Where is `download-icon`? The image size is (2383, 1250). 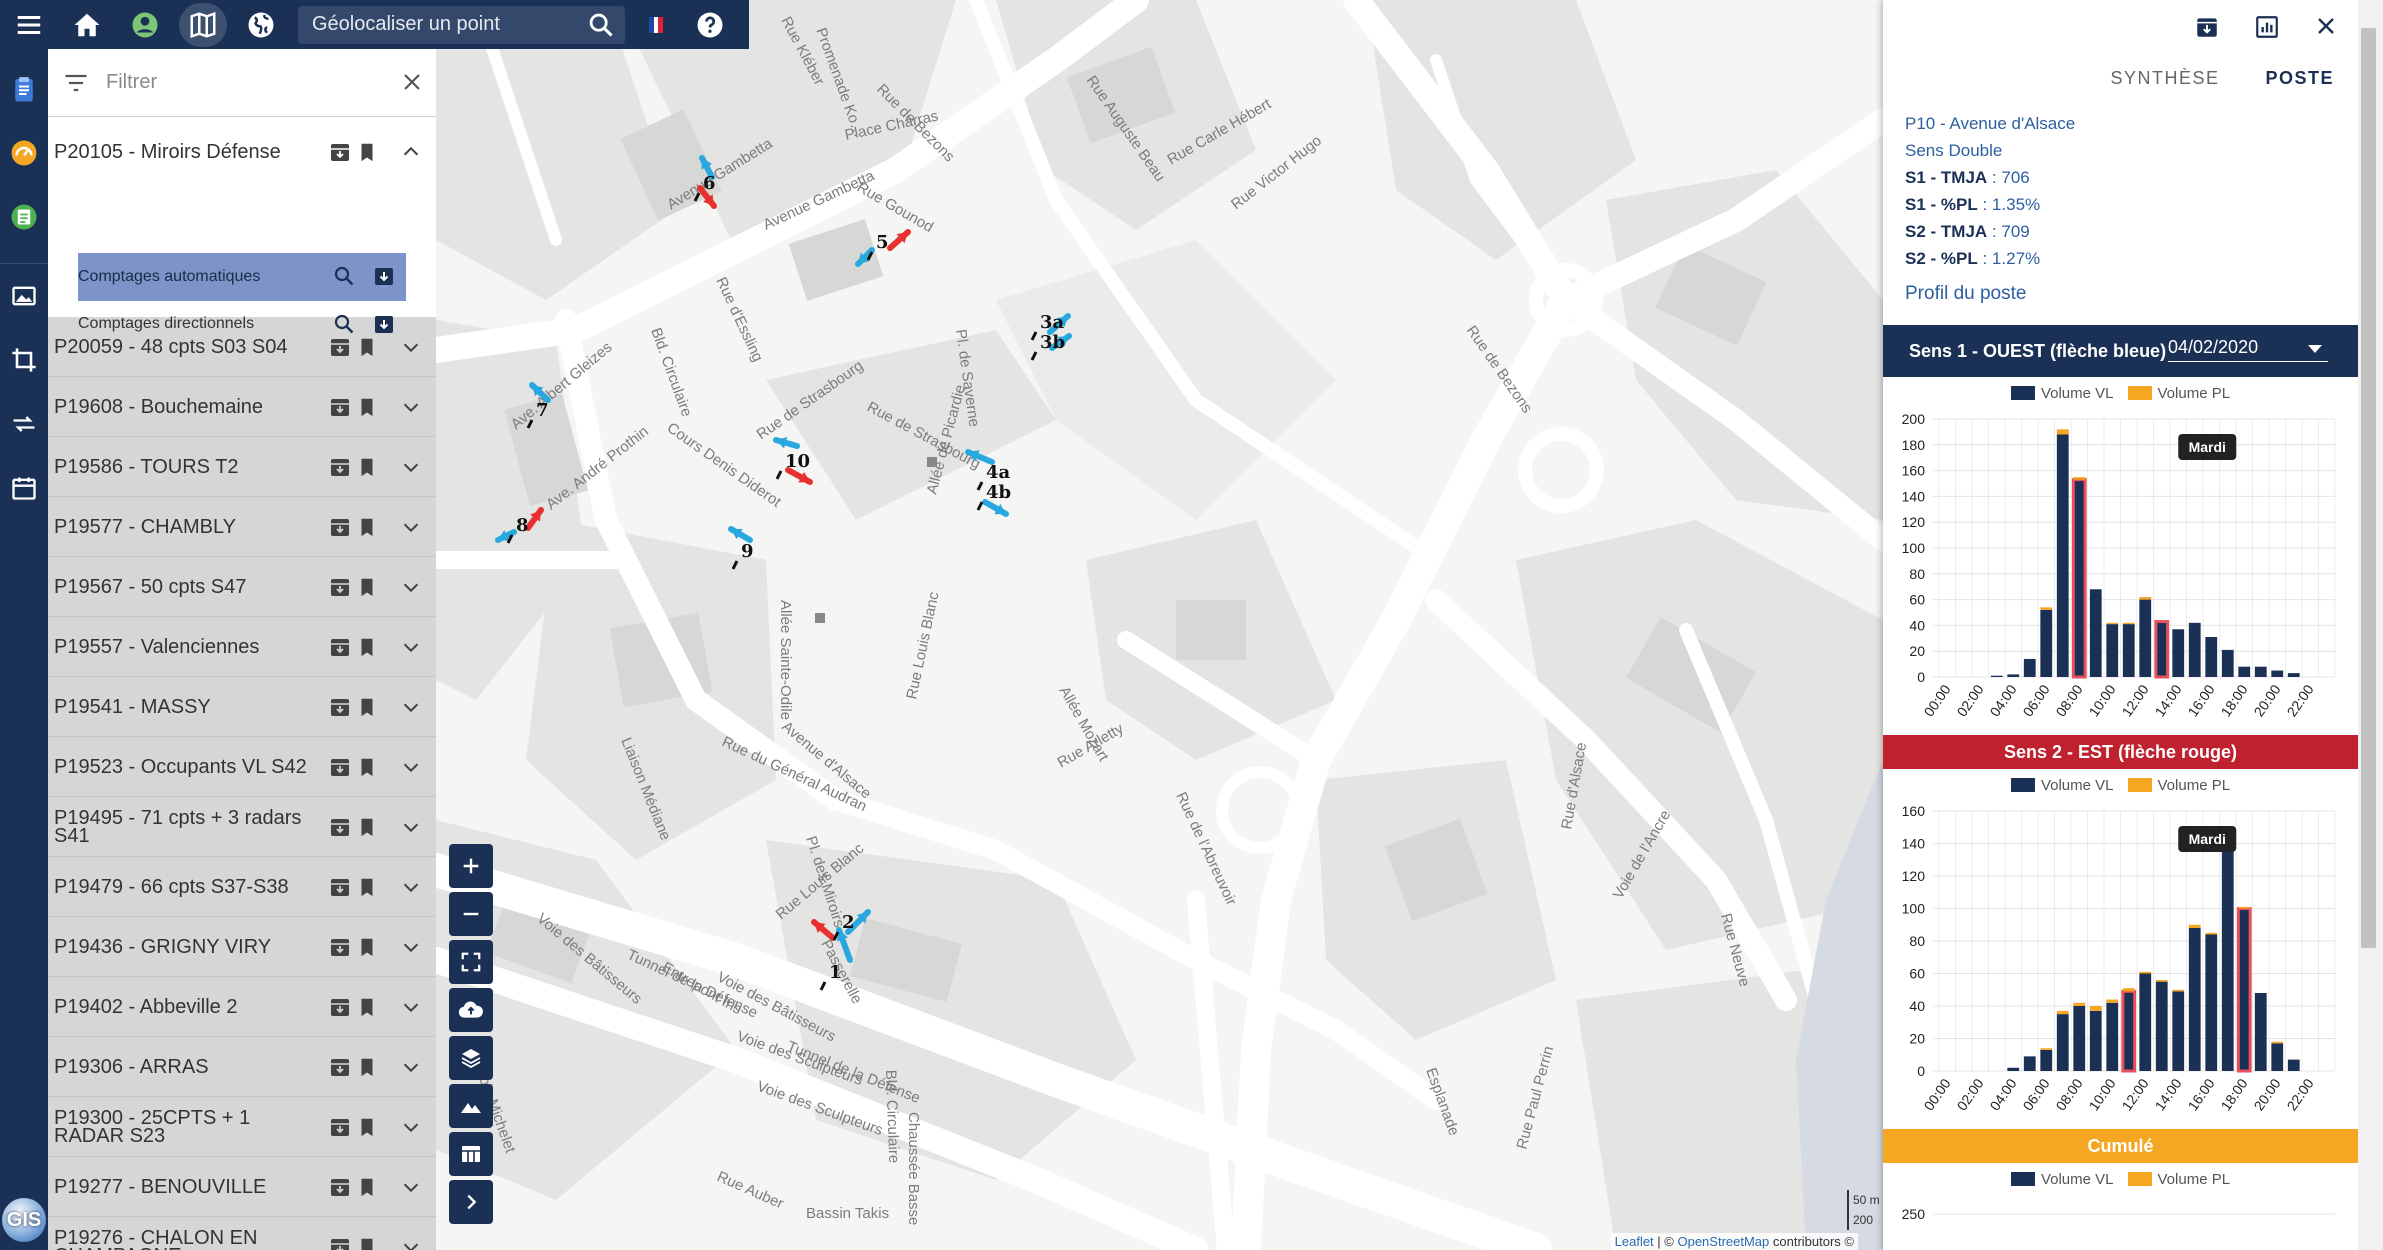
download-icon is located at coordinates (384, 276).